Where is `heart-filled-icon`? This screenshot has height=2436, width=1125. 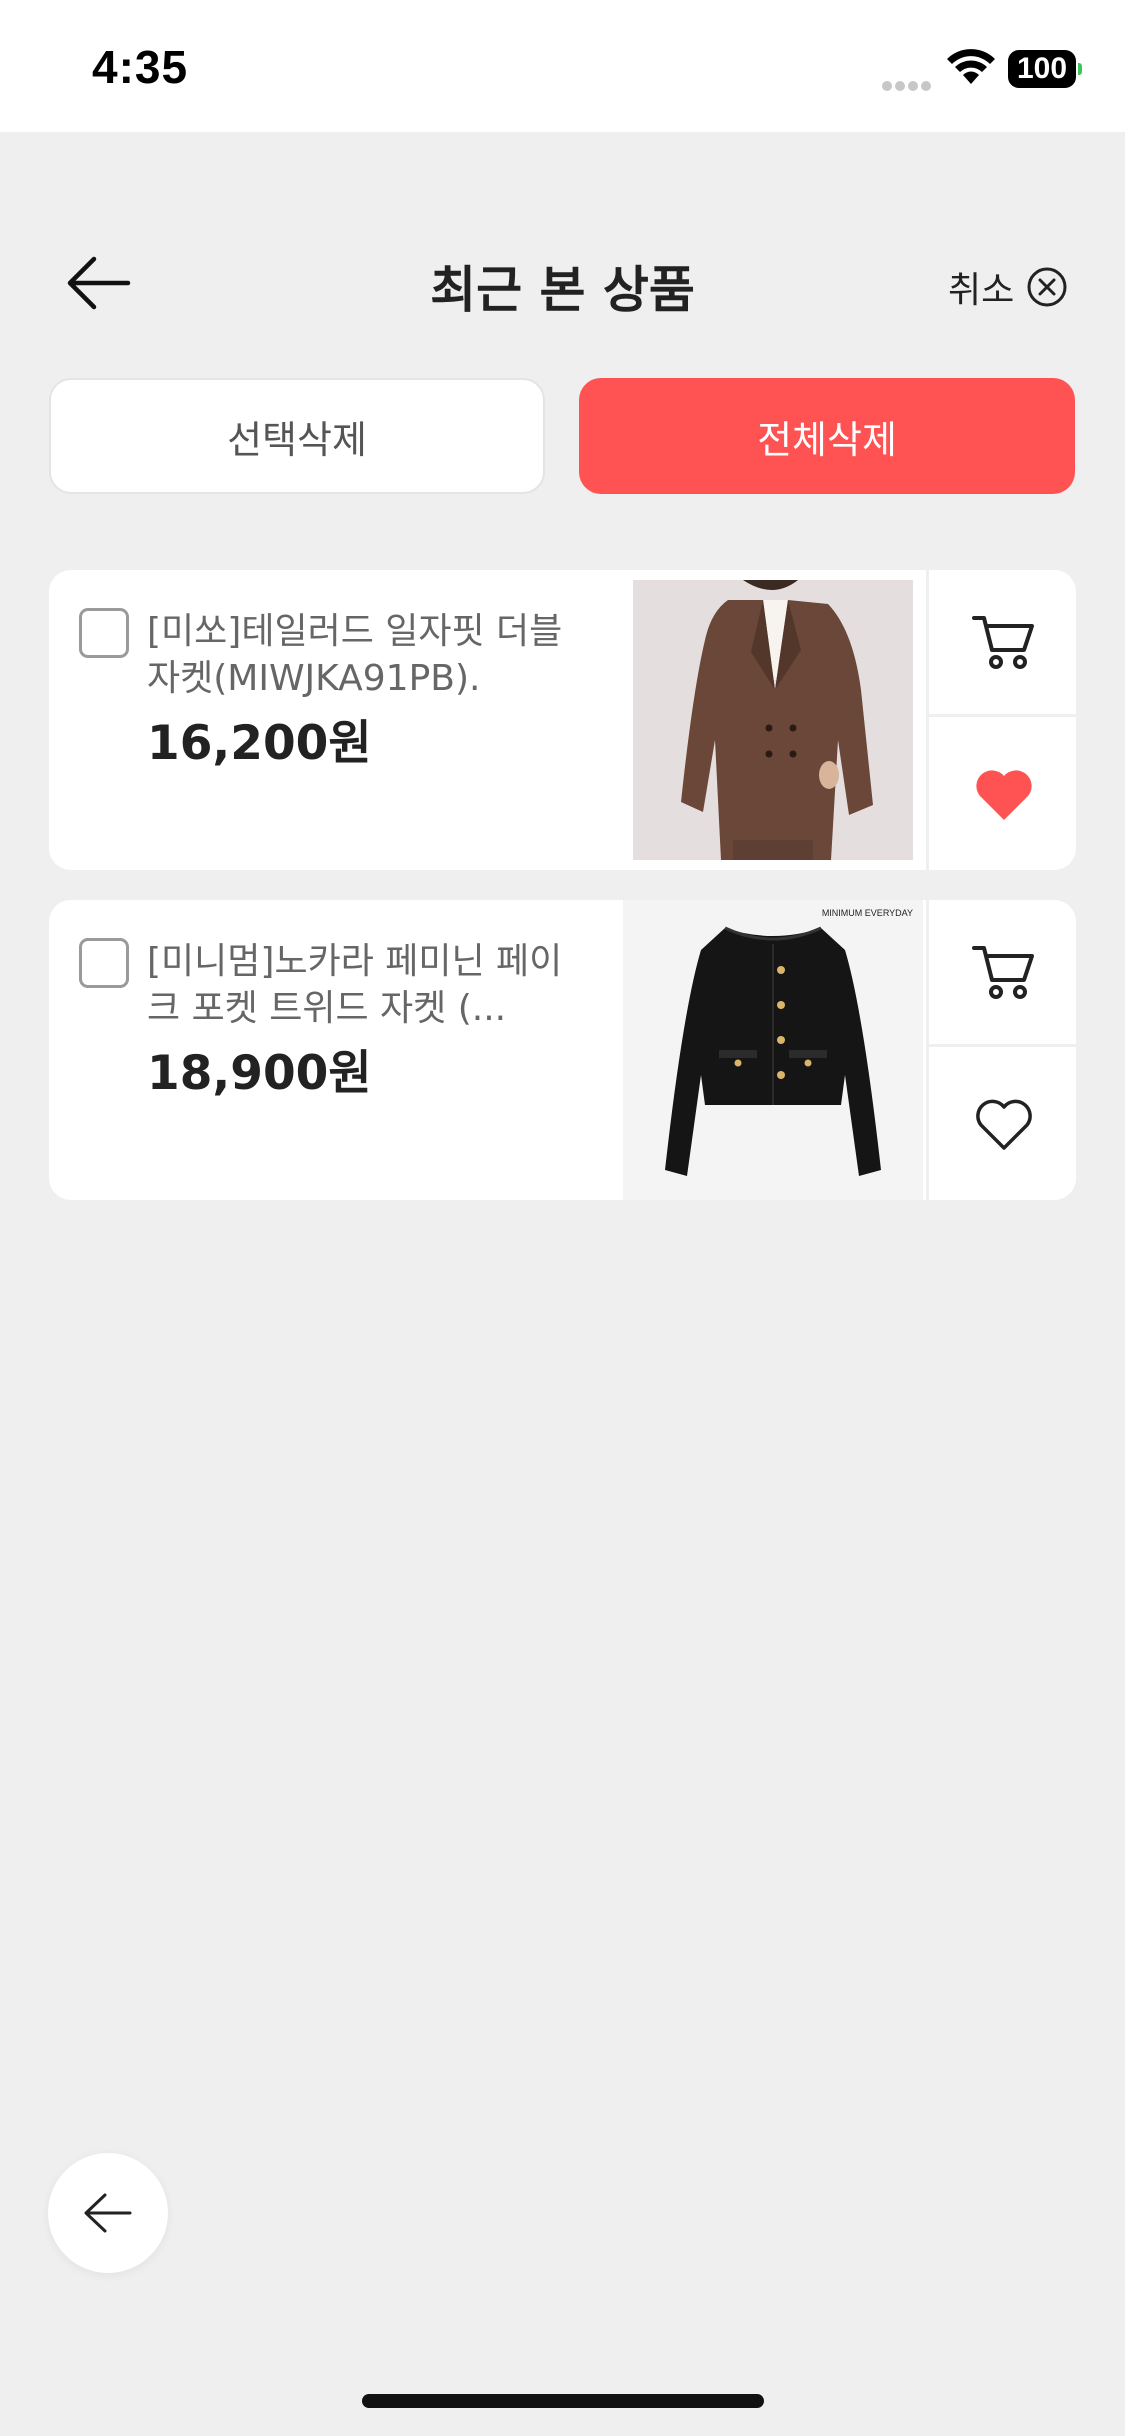
heart-filled-icon is located at coordinates (1004, 794).